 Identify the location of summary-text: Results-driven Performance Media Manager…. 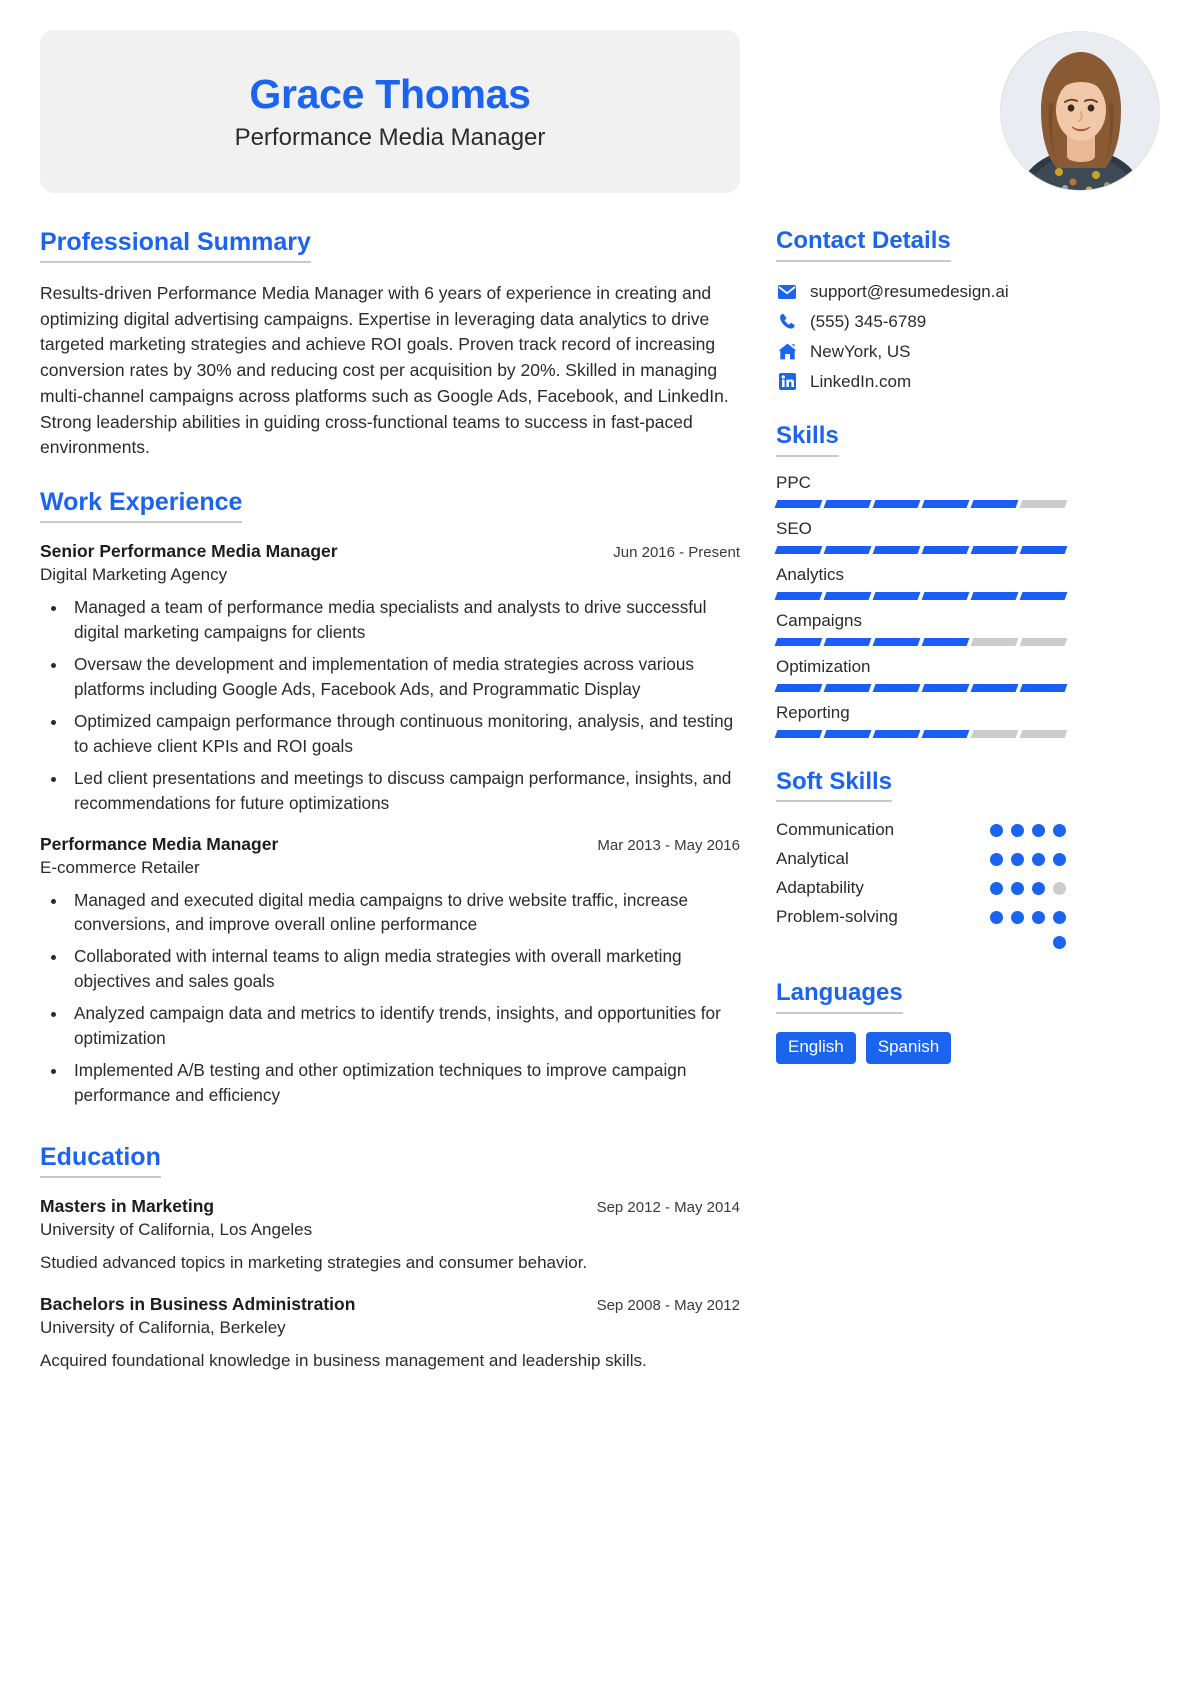
(384, 370).